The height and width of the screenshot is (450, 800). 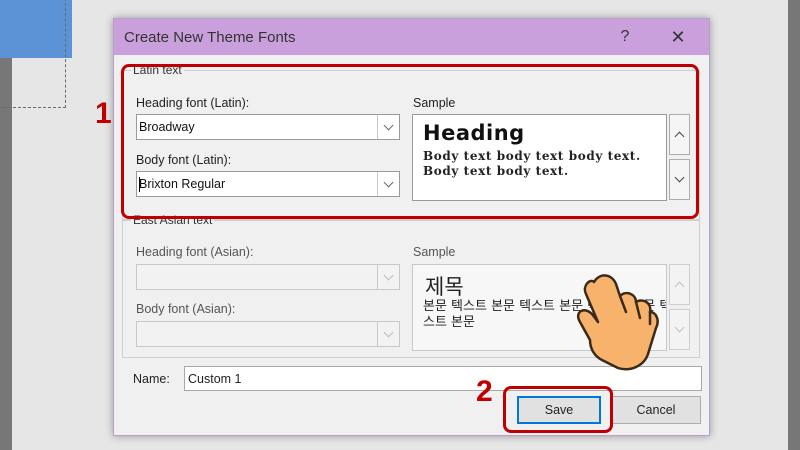 What do you see at coordinates (33, 54) in the screenshot?
I see `slide-selection-outline` at bounding box center [33, 54].